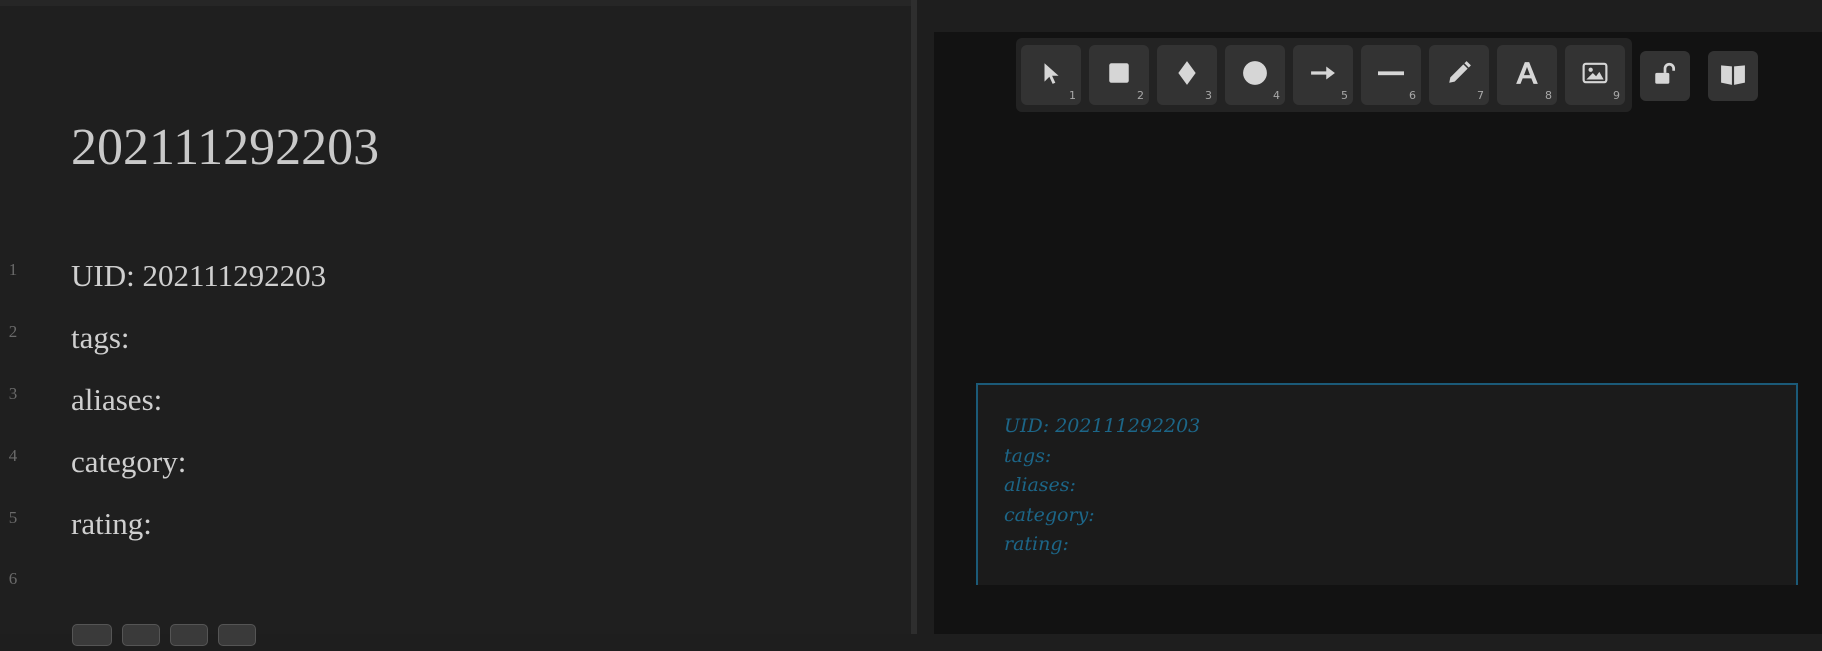  What do you see at coordinates (1208, 95) in the screenshot?
I see `tool-shortcut: 3` at bounding box center [1208, 95].